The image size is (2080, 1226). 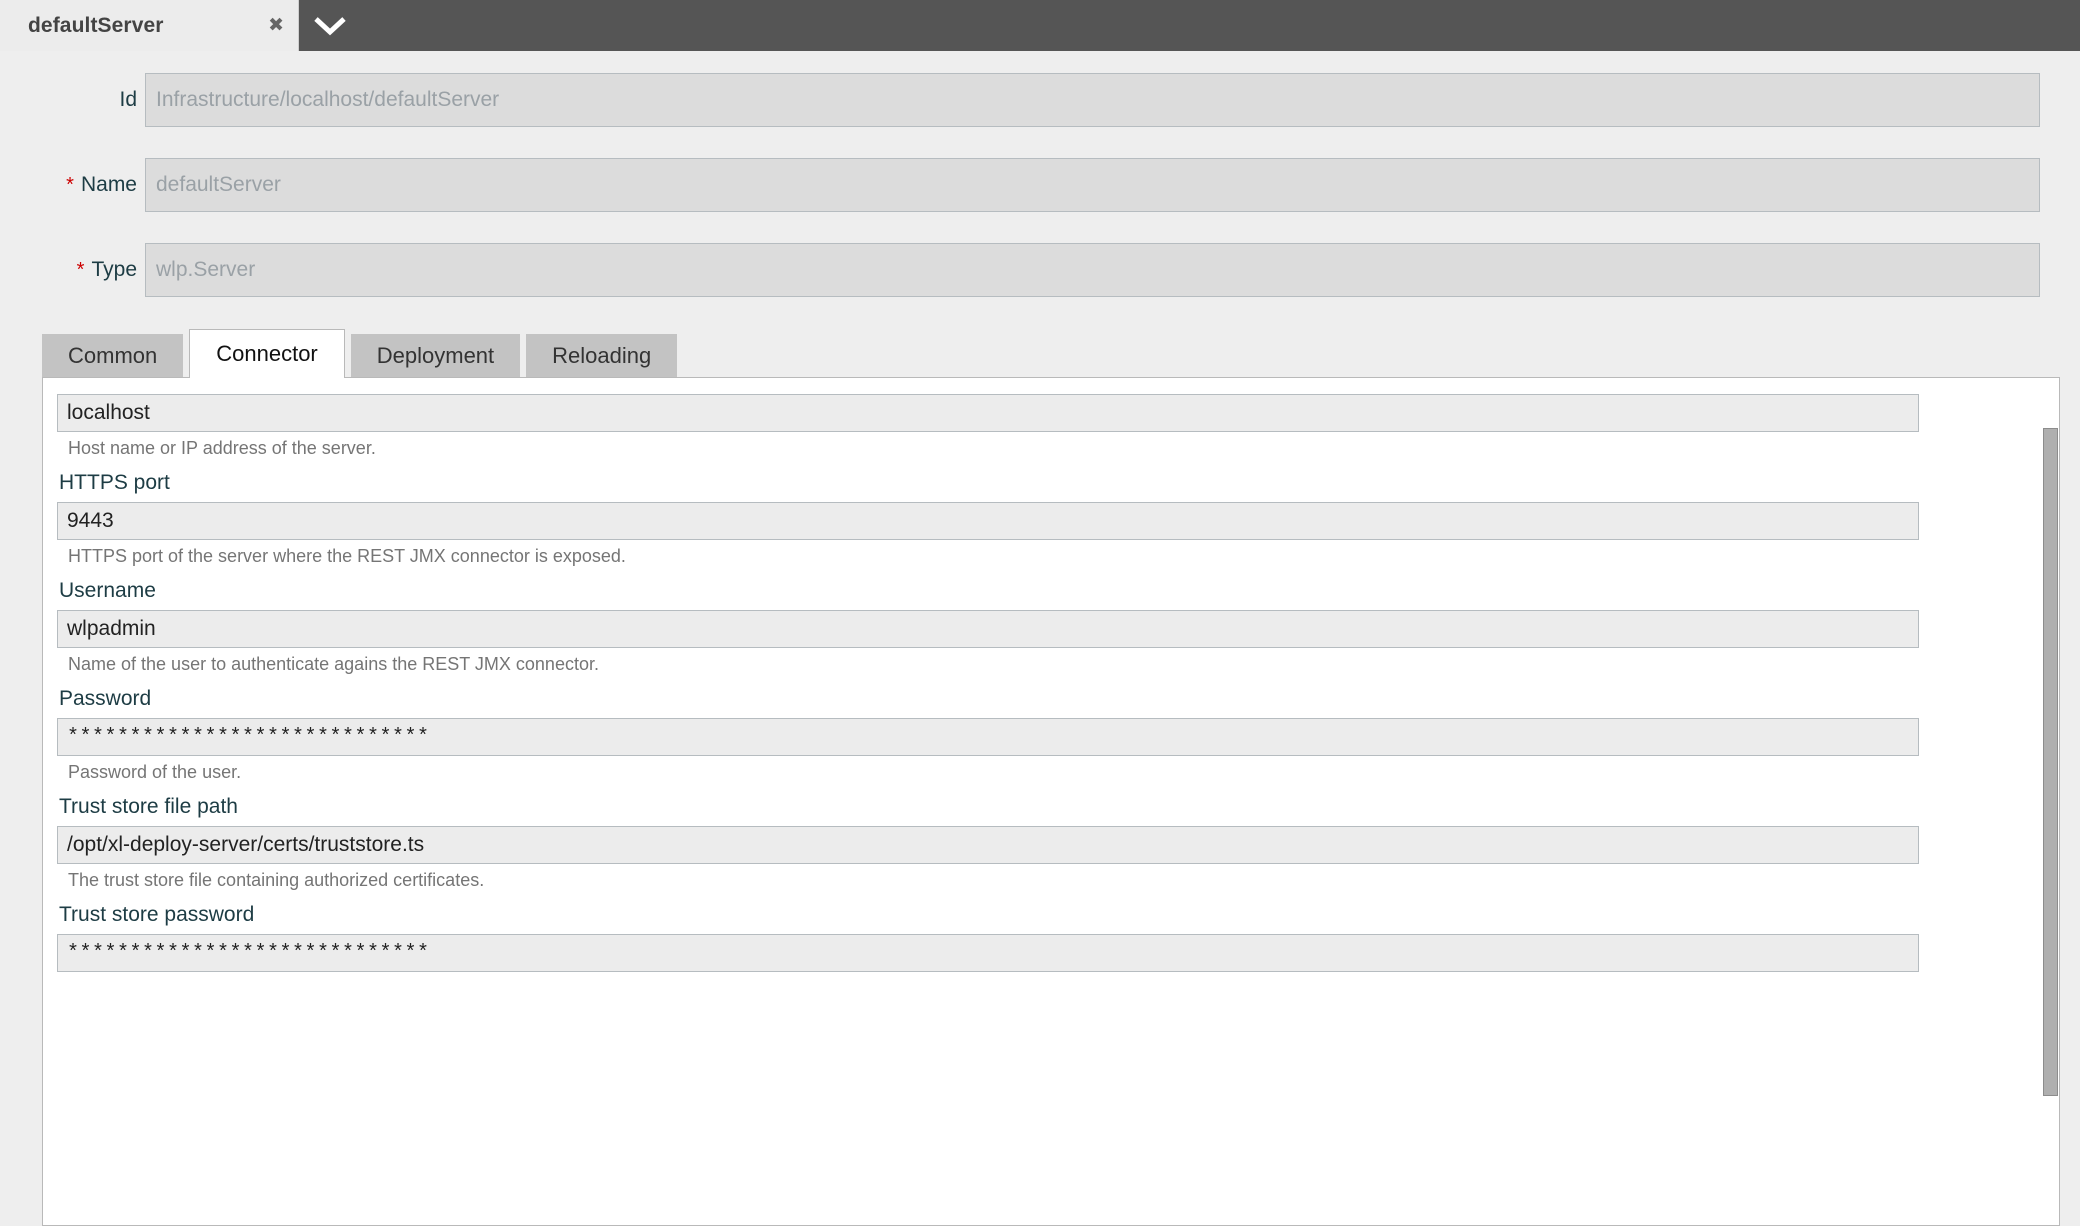 What do you see at coordinates (266, 25) in the screenshot?
I see `close-icon: ✖` at bounding box center [266, 25].